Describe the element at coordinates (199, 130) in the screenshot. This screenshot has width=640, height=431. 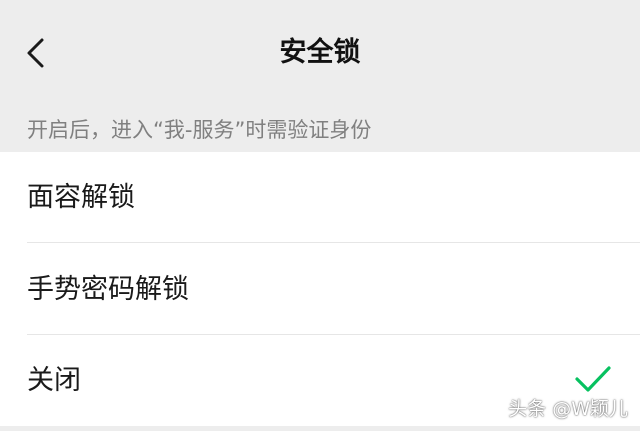
I see `hint-text: 开启后，进入“我-服务”时需验证身份` at that location.